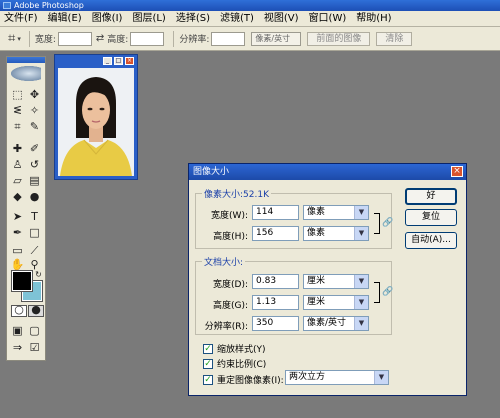  Describe the element at coordinates (194, 19) in the screenshot. I see `menu-select: 选择(S)` at that location.